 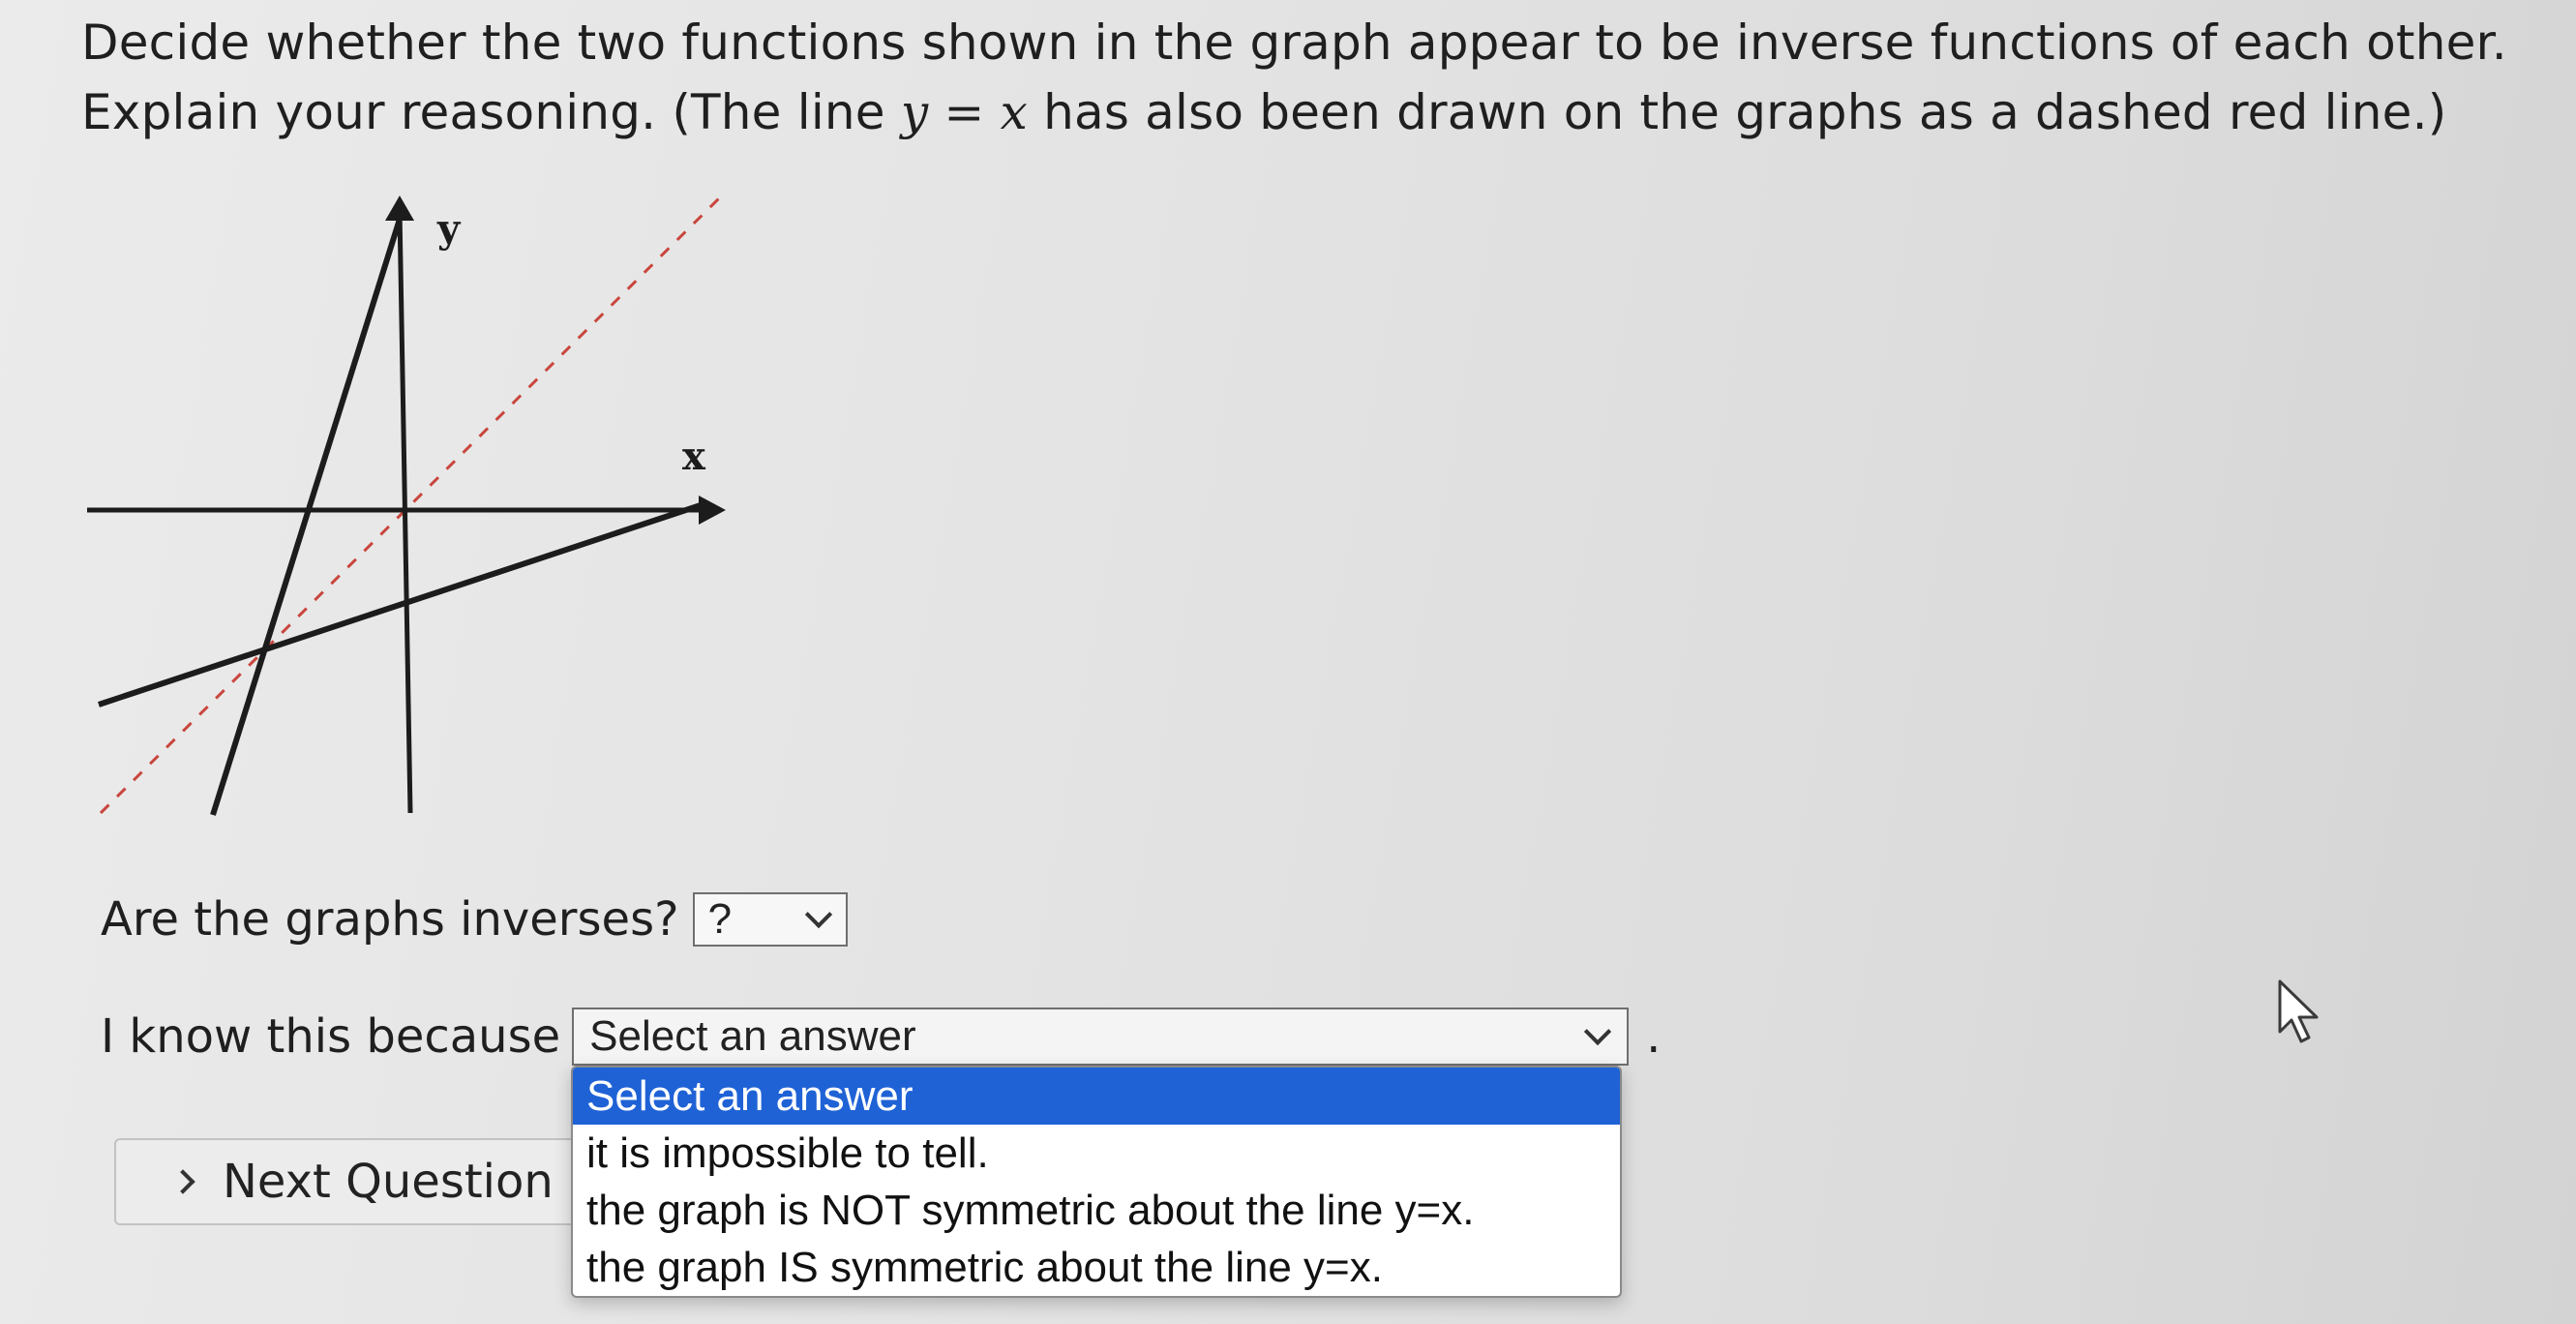 I want to click on next-question-label: Next Question, so click(x=388, y=1182).